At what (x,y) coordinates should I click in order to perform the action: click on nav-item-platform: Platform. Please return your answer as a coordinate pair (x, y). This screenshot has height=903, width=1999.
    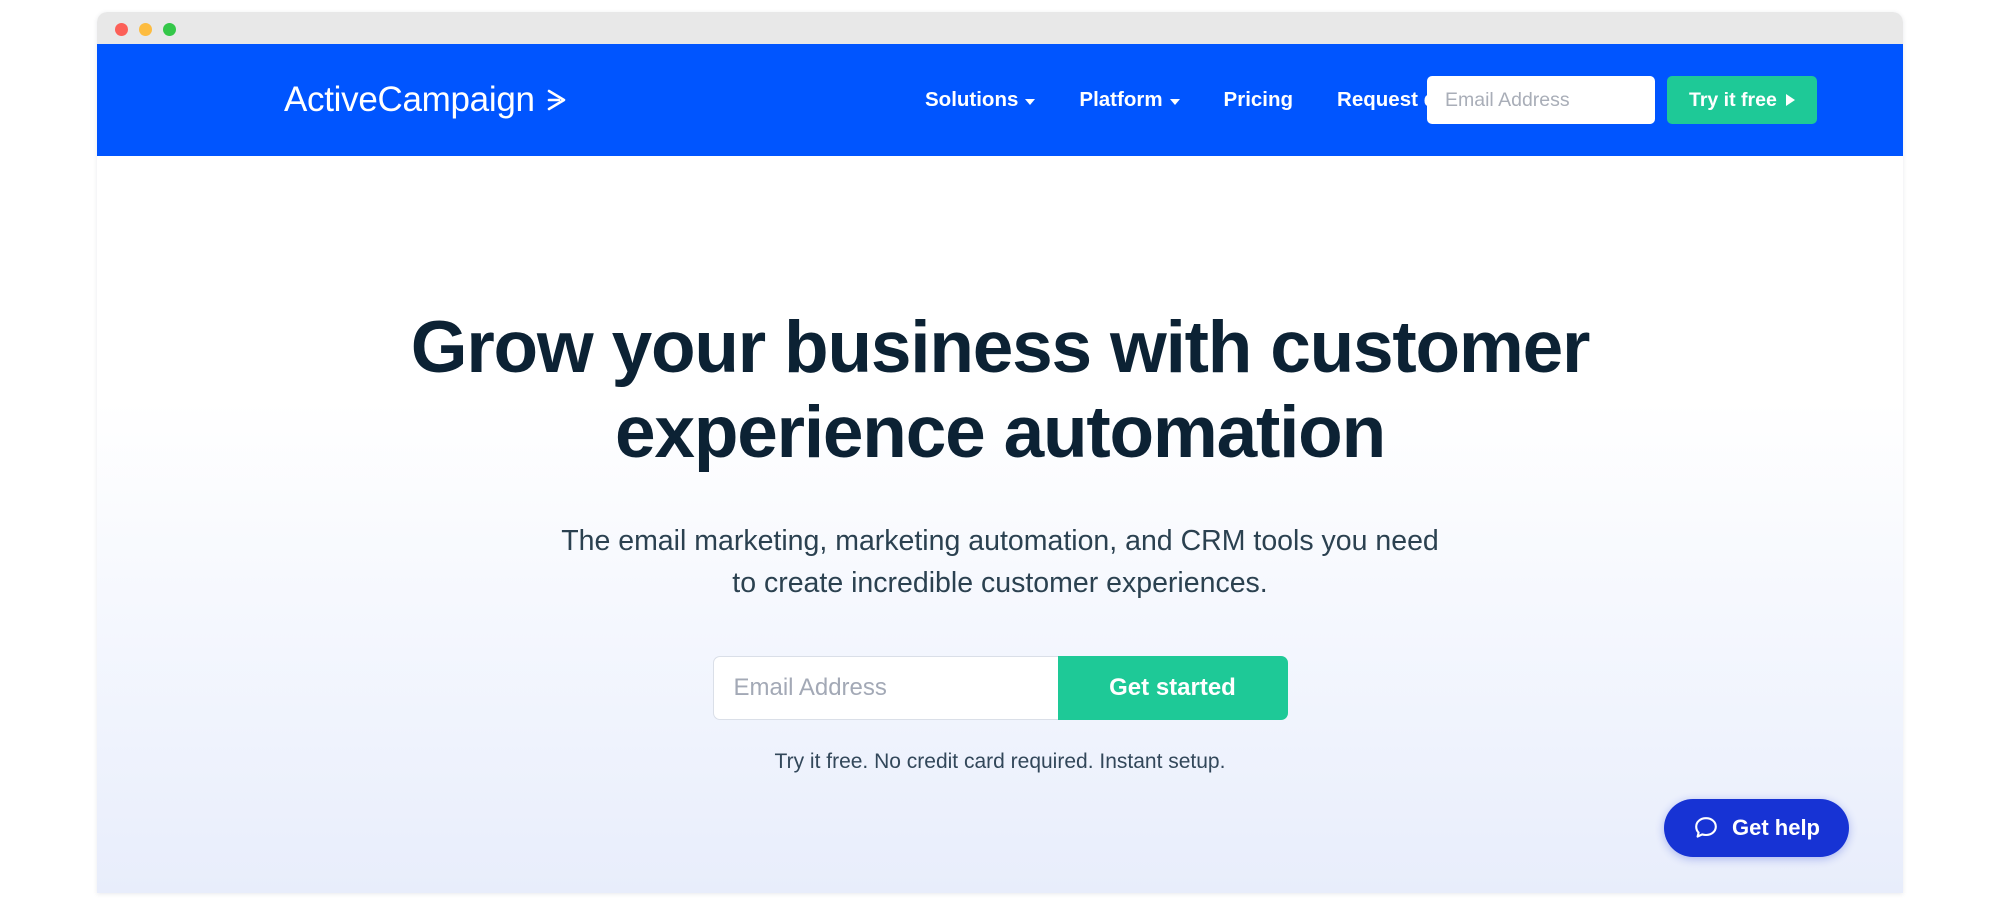
    Looking at the image, I should click on (1129, 100).